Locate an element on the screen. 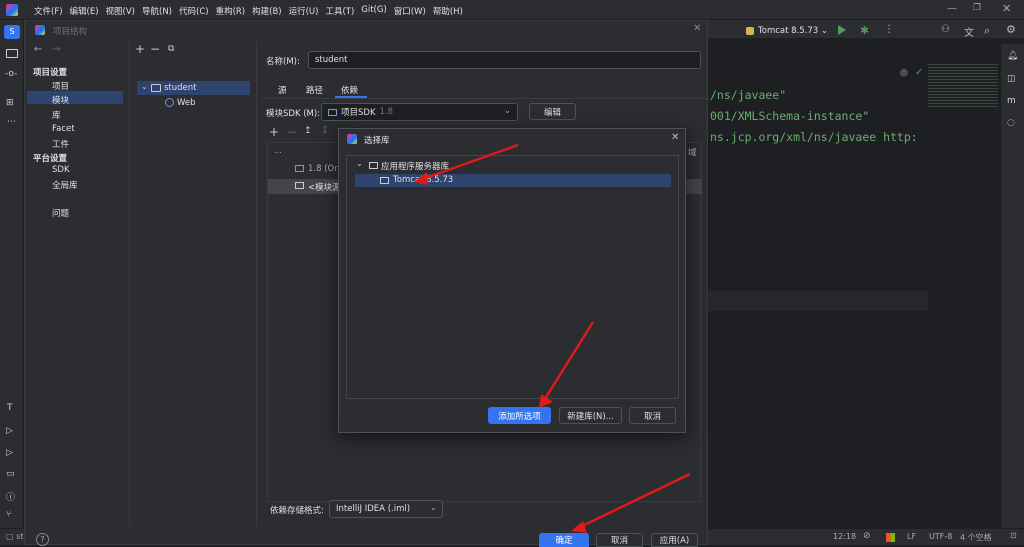 The width and height of the screenshot is (1024, 547). arrow-to-add-selected is located at coordinates (567, 364).